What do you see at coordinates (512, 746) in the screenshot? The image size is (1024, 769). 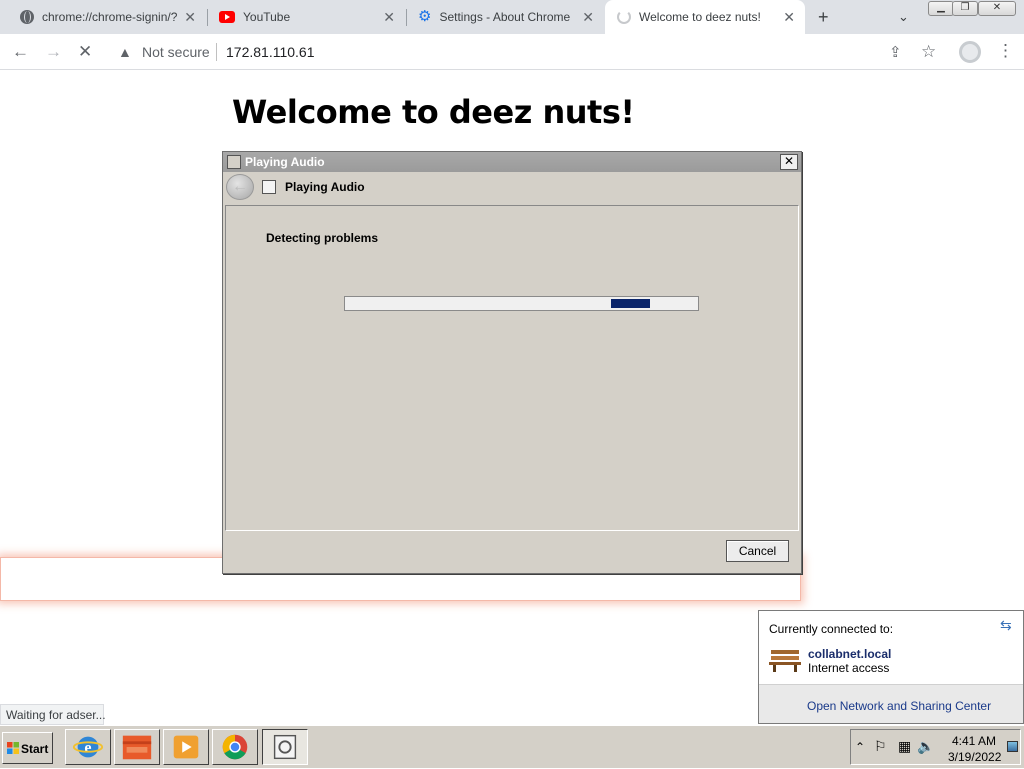 I see `taskbar: Start e ⌃ ⚐ ▦ 🔈 4:41 AM 3/19/2022` at bounding box center [512, 746].